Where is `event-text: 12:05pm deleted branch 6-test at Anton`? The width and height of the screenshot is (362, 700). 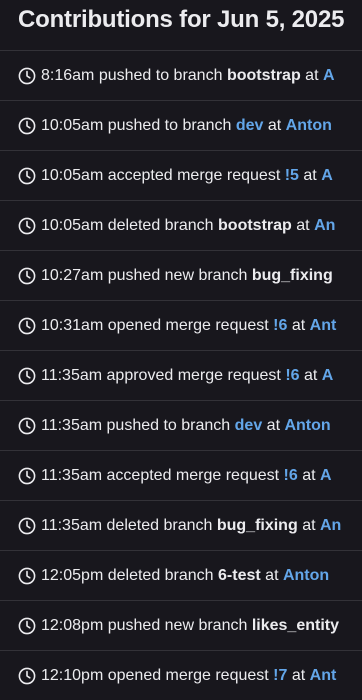
event-text: 12:05pm deleted branch 6-test at Anton is located at coordinates (185, 576).